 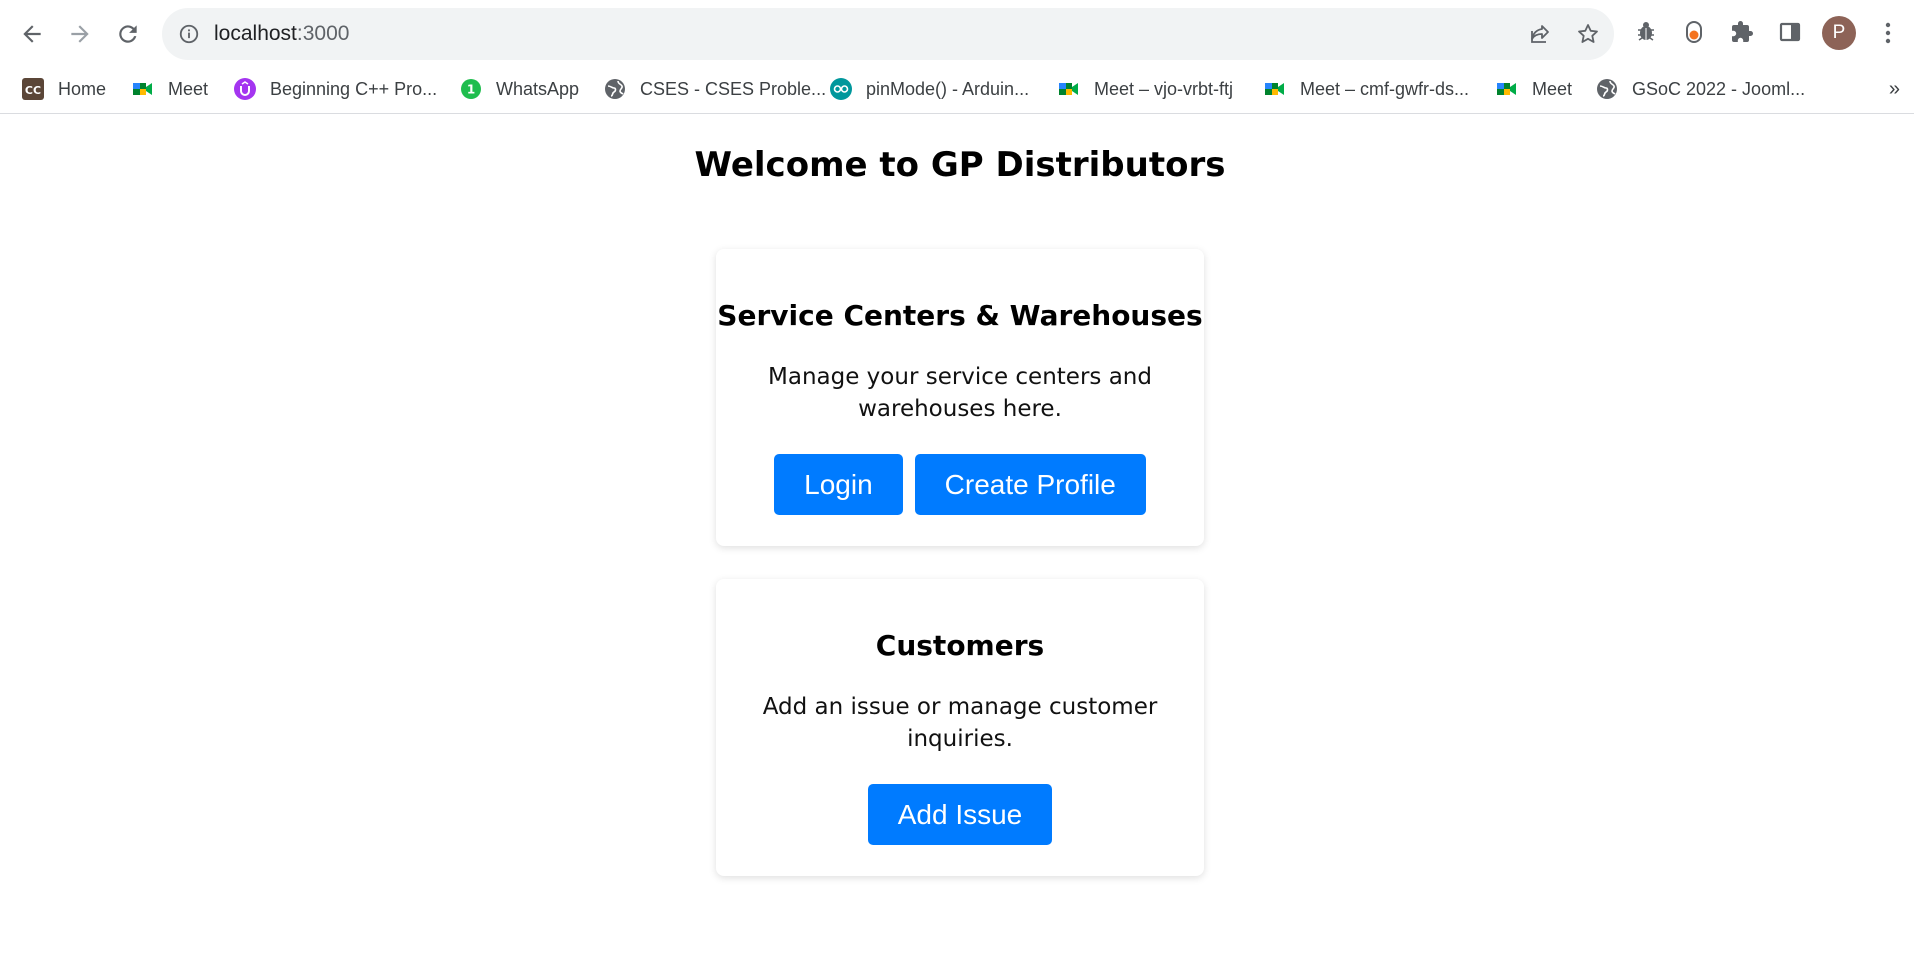 I want to click on bookmark-meet: Meet, so click(x=170, y=89).